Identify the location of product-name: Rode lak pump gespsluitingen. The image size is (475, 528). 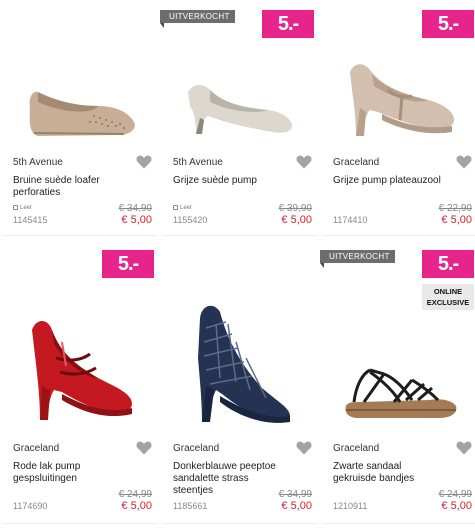
(68, 473).